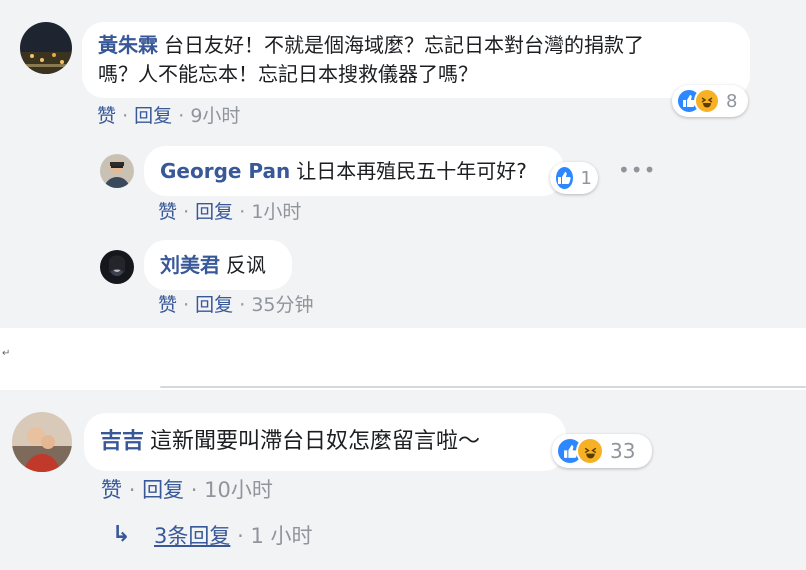  Describe the element at coordinates (215, 116) in the screenshot. I see `timestamp: 9小时` at that location.